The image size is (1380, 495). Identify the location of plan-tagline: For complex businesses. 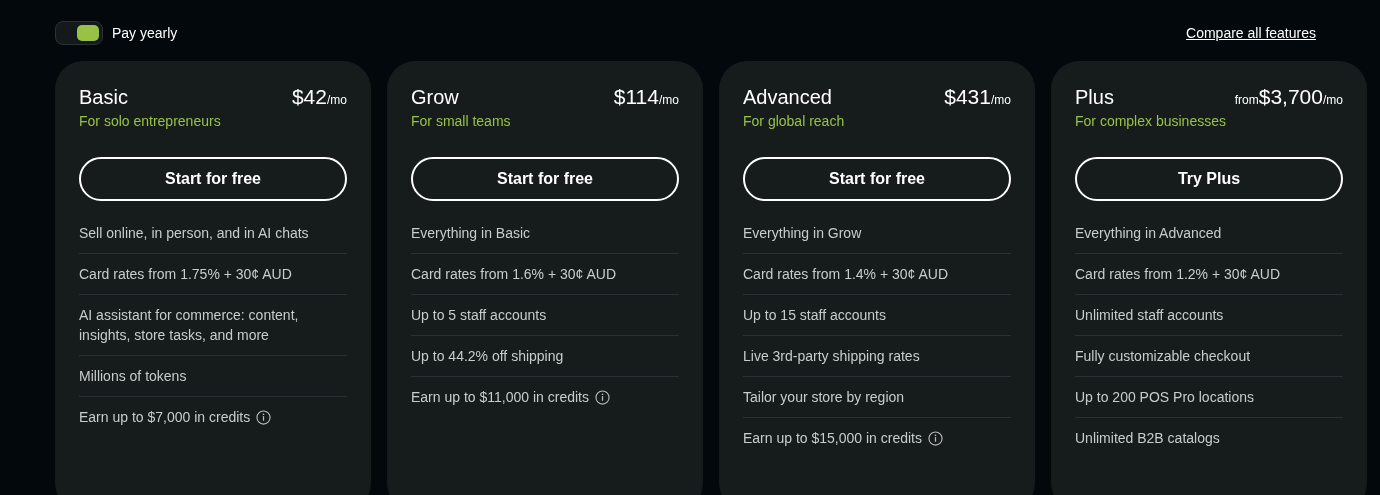
(1151, 121).